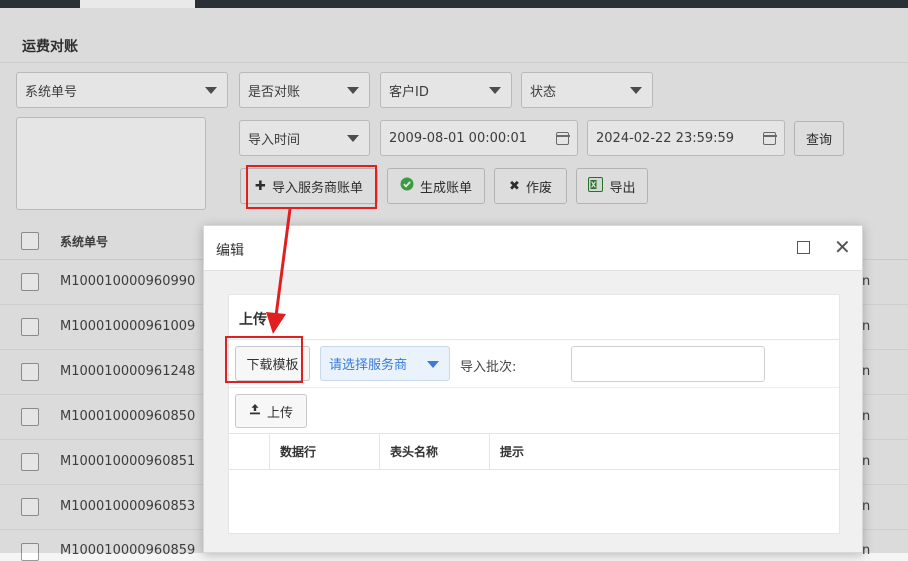  Describe the element at coordinates (264, 359) in the screenshot. I see `highlight-box-download-template` at that location.